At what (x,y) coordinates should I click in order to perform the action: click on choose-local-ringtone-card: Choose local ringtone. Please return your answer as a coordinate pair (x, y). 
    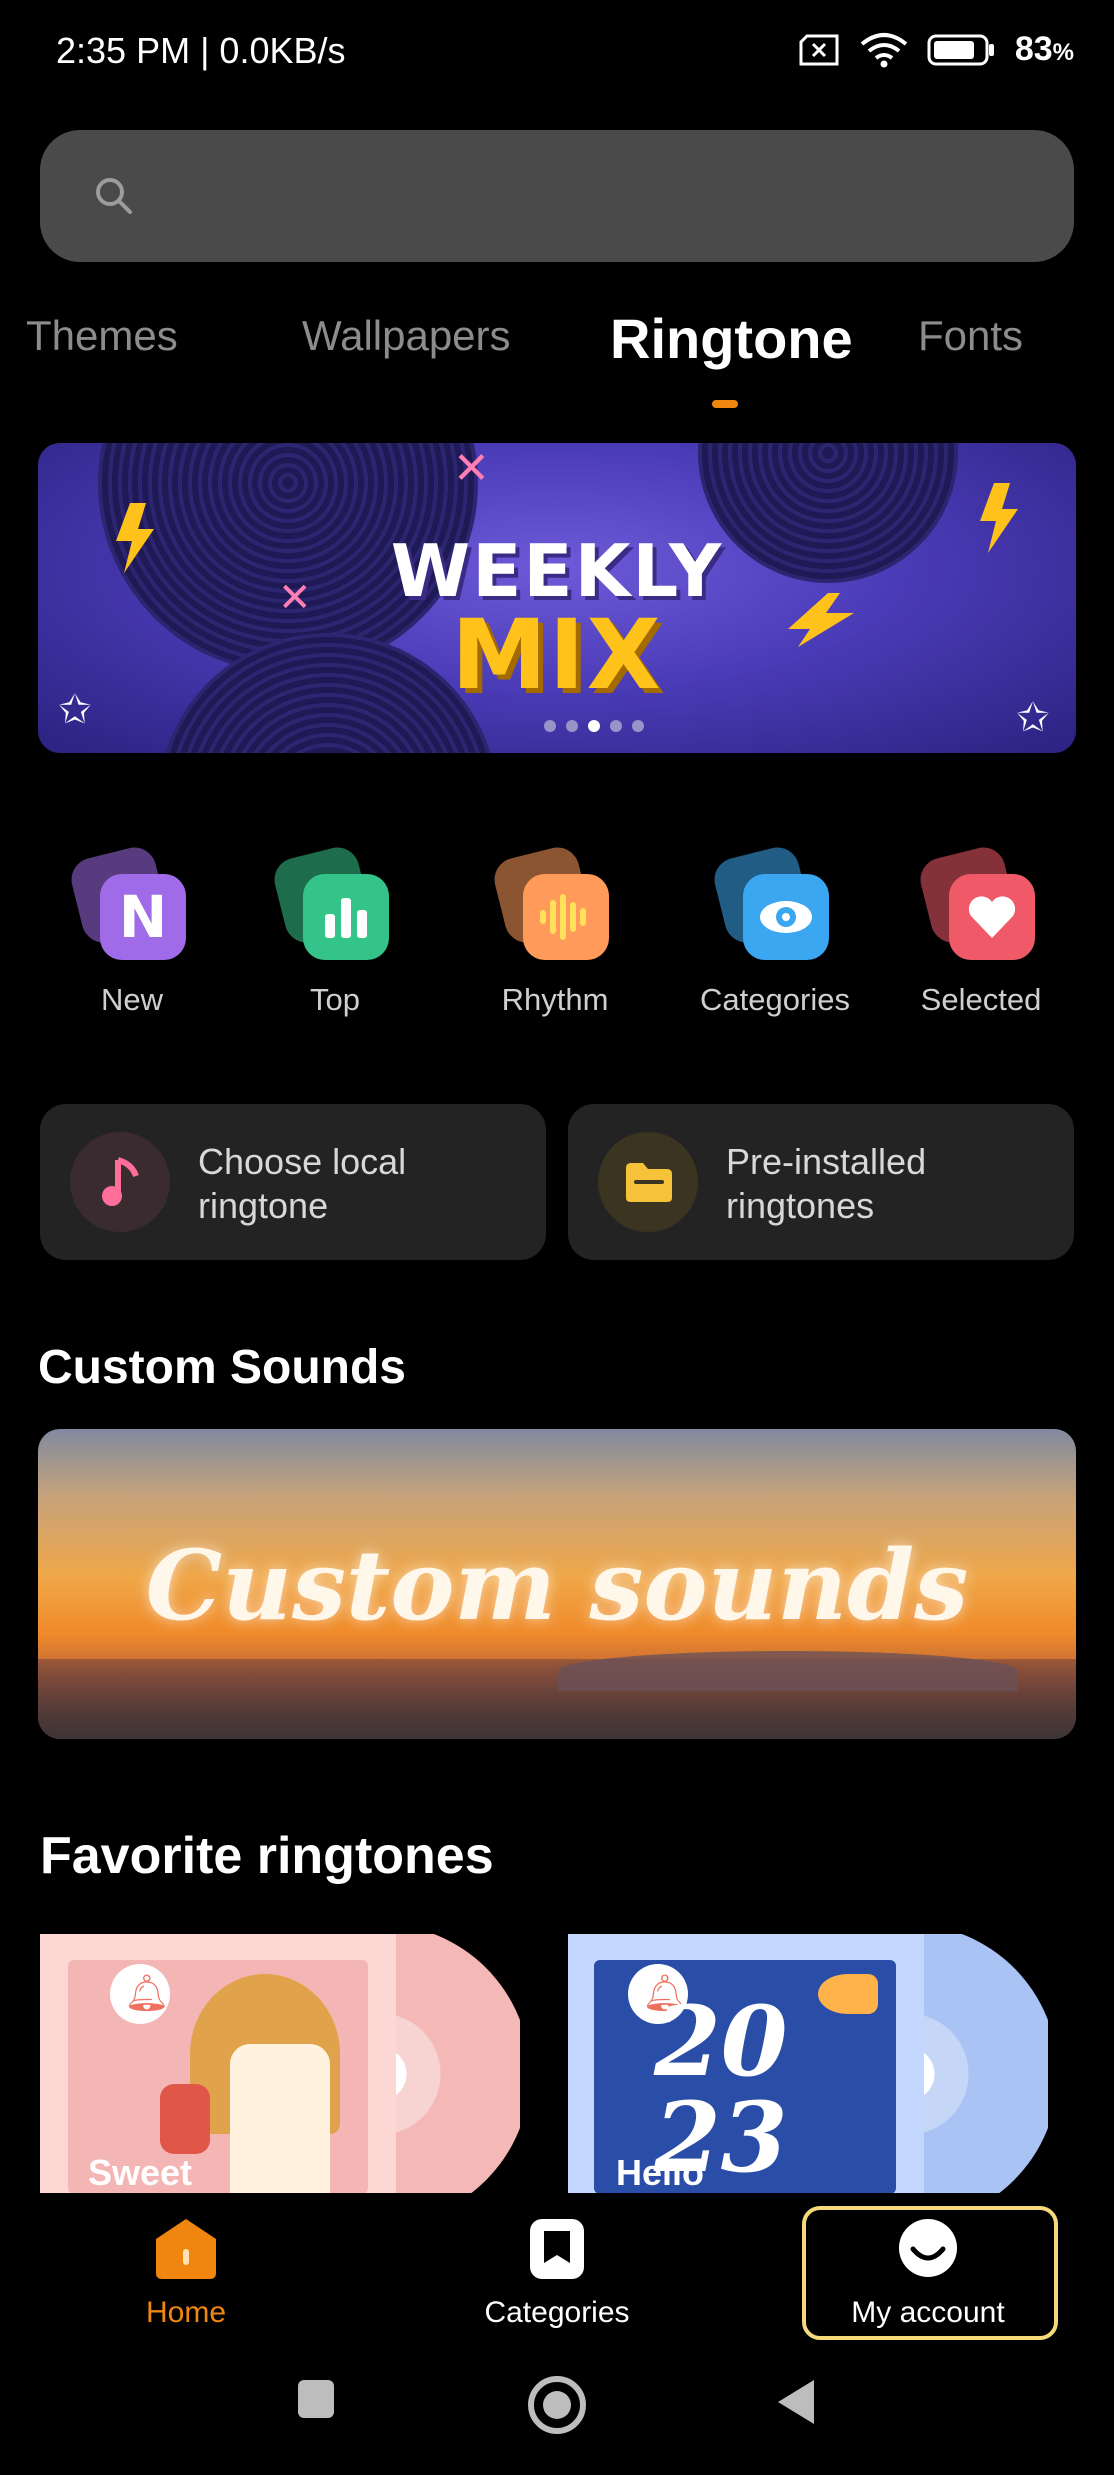
    Looking at the image, I should click on (293, 1182).